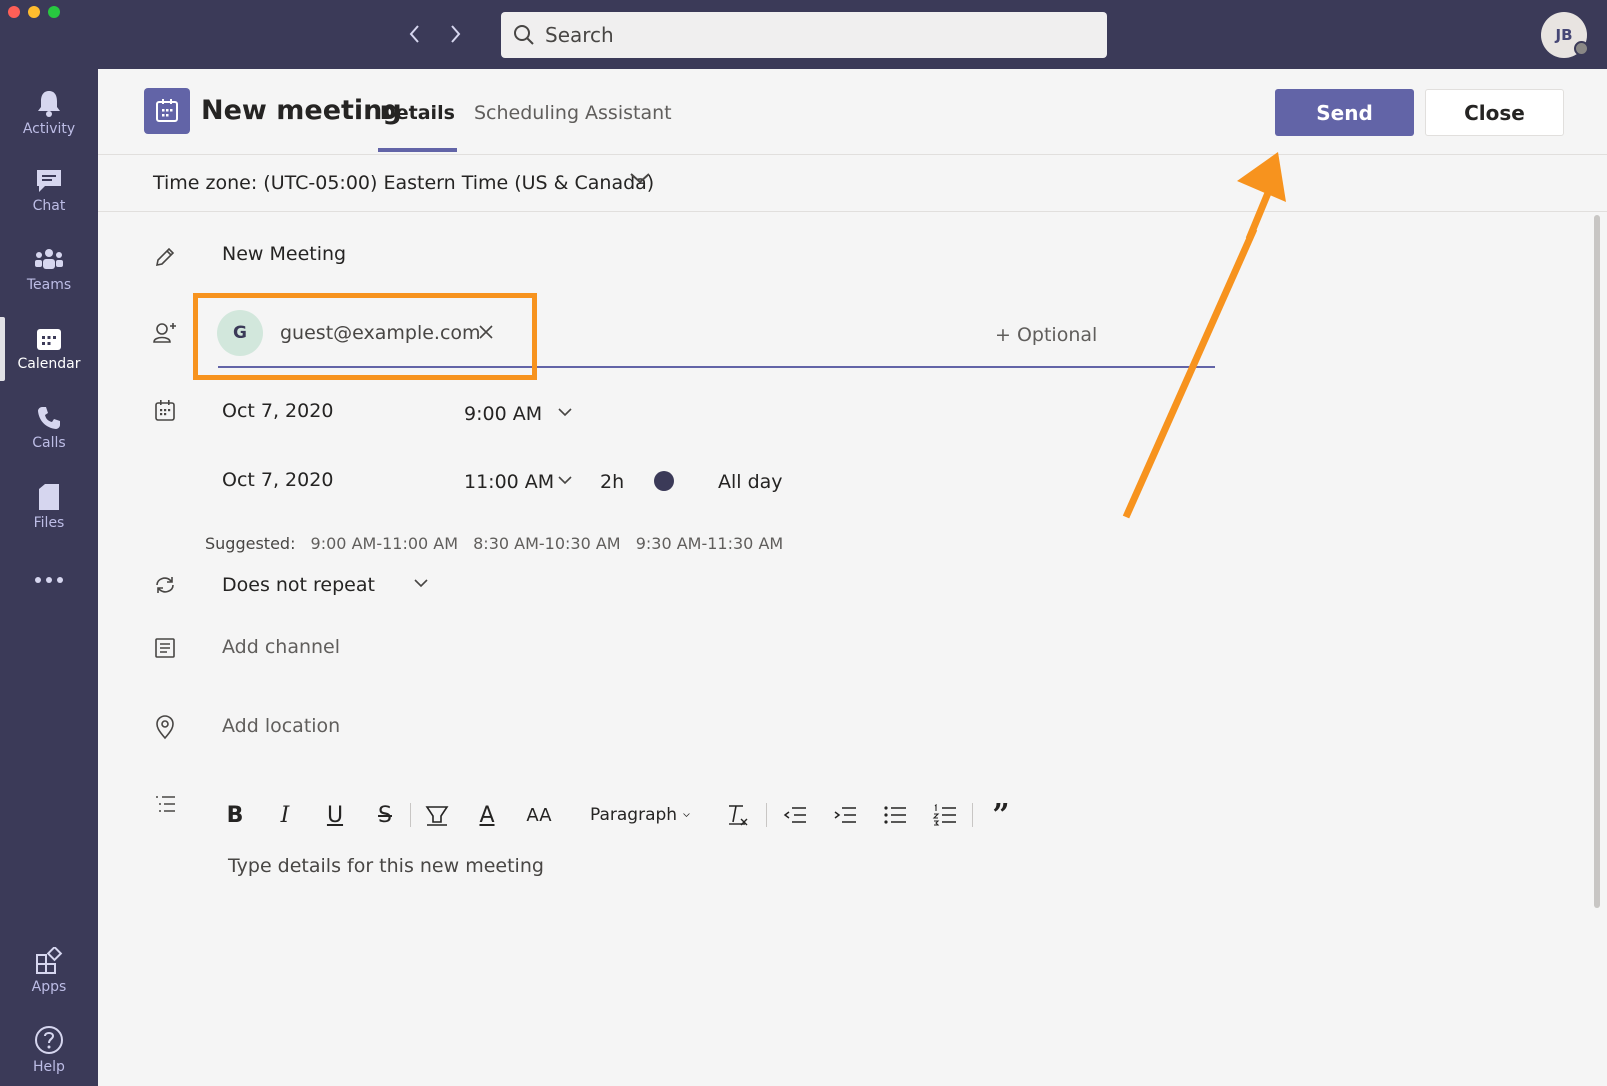 This screenshot has height=1086, width=1607. I want to click on back-arrow-icon, so click(415, 34).